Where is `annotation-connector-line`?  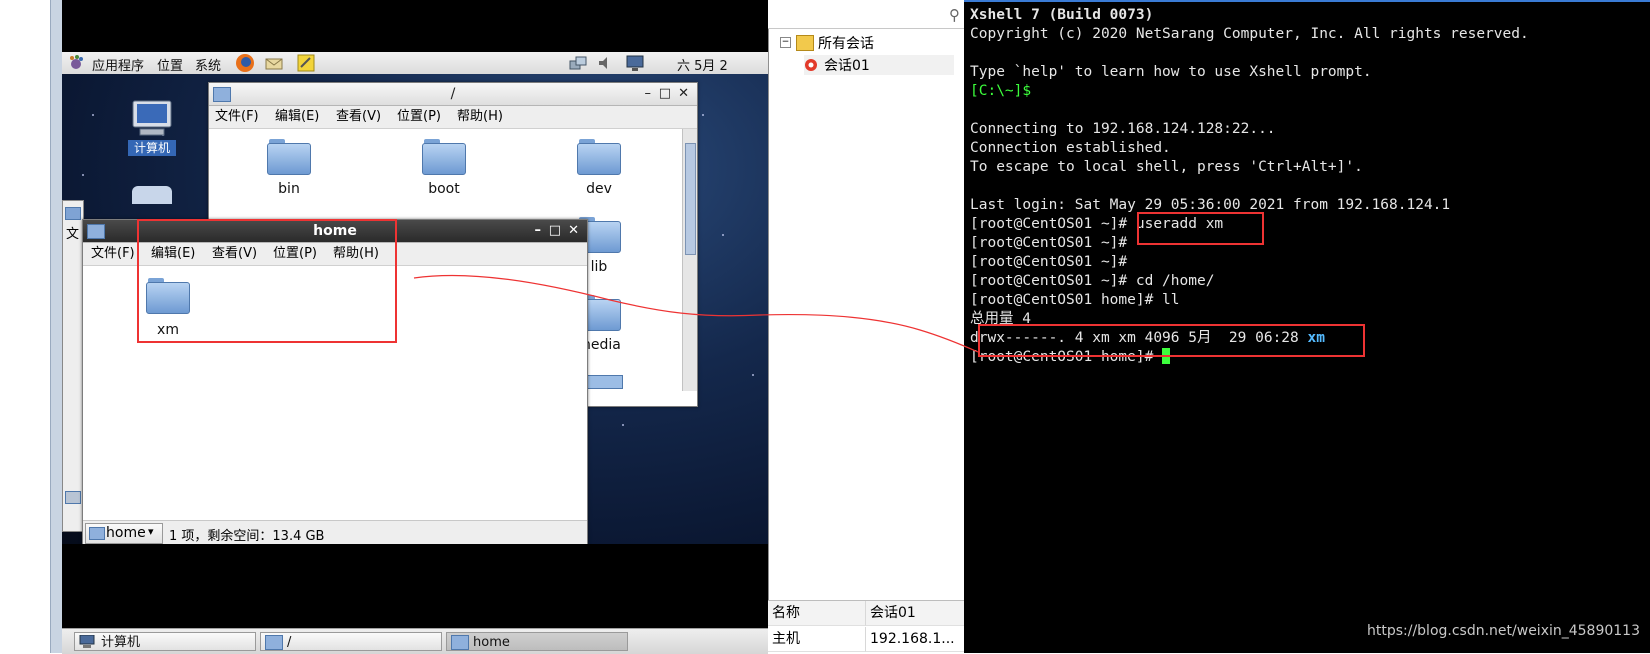
annotation-connector-line is located at coordinates (696, 313).